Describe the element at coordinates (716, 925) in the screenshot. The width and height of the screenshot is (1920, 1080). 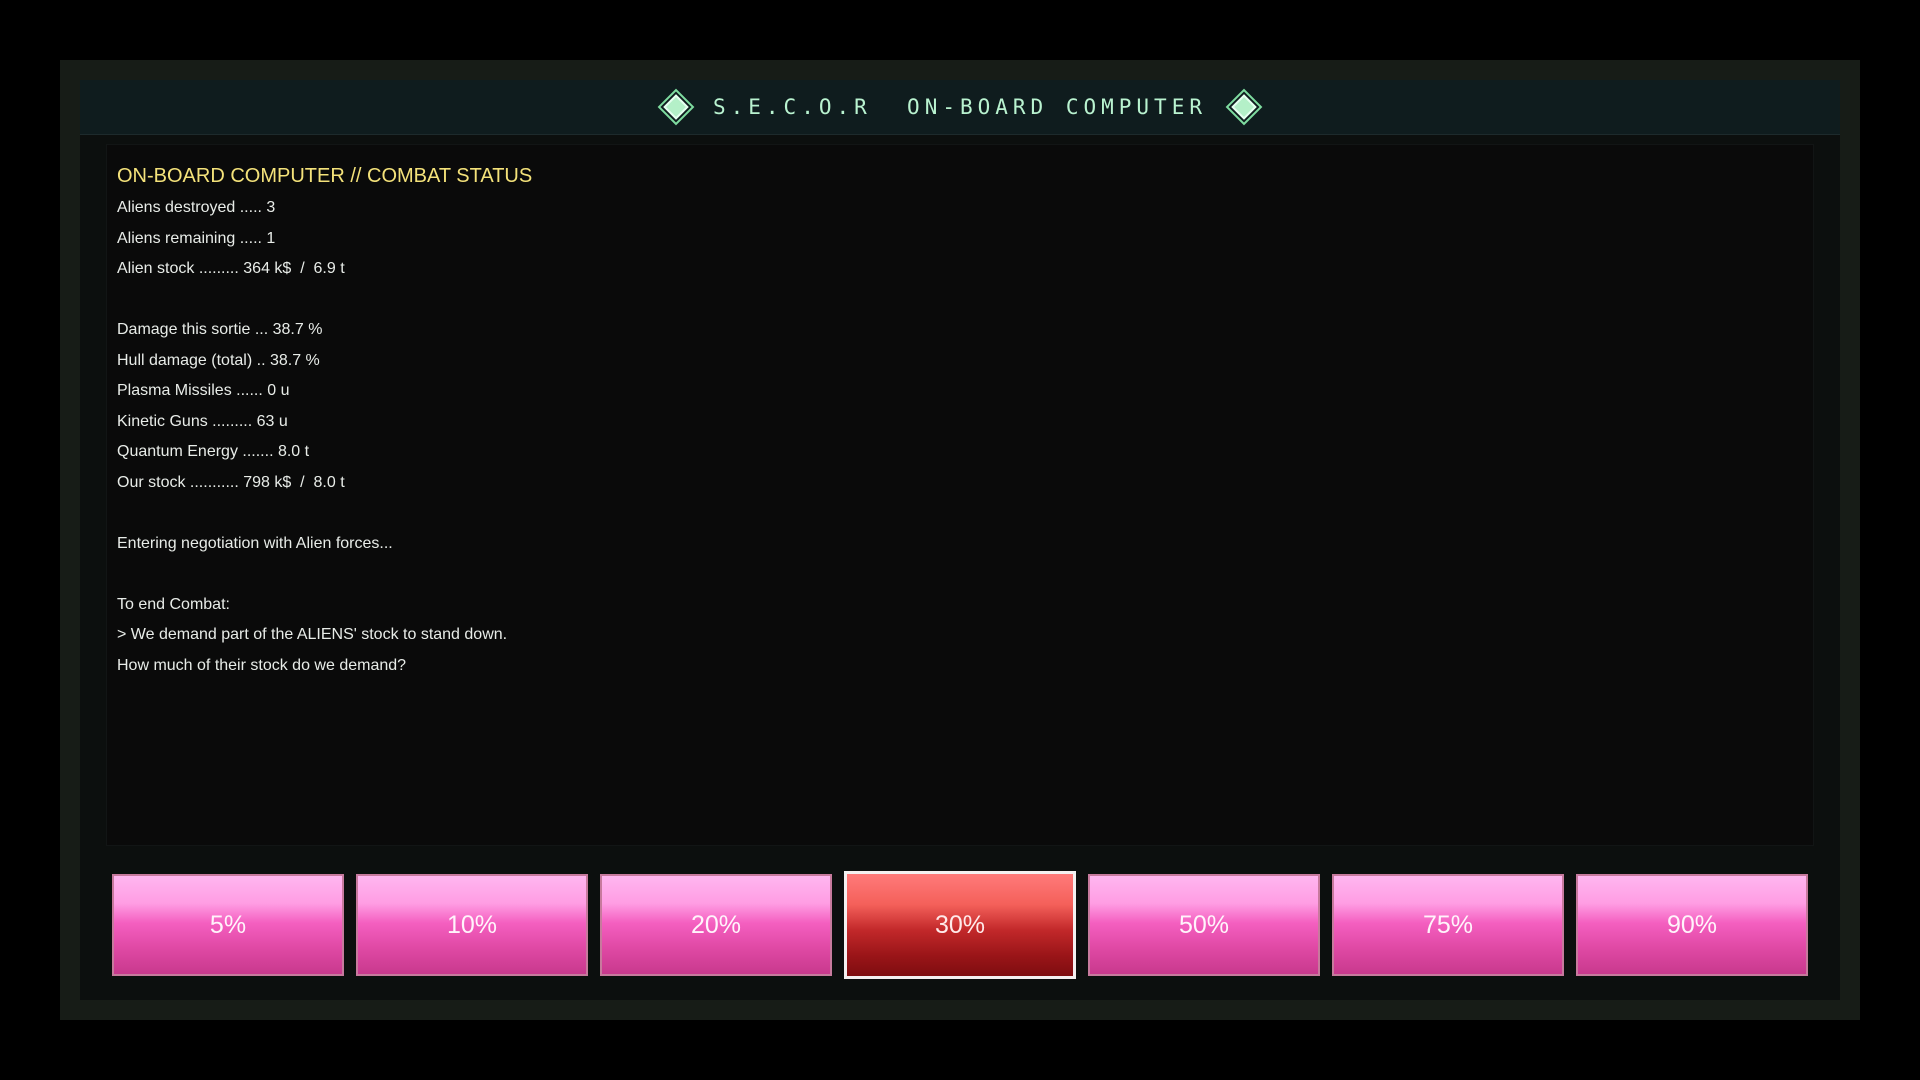
I see `demand-20-percent-button: 20%` at that location.